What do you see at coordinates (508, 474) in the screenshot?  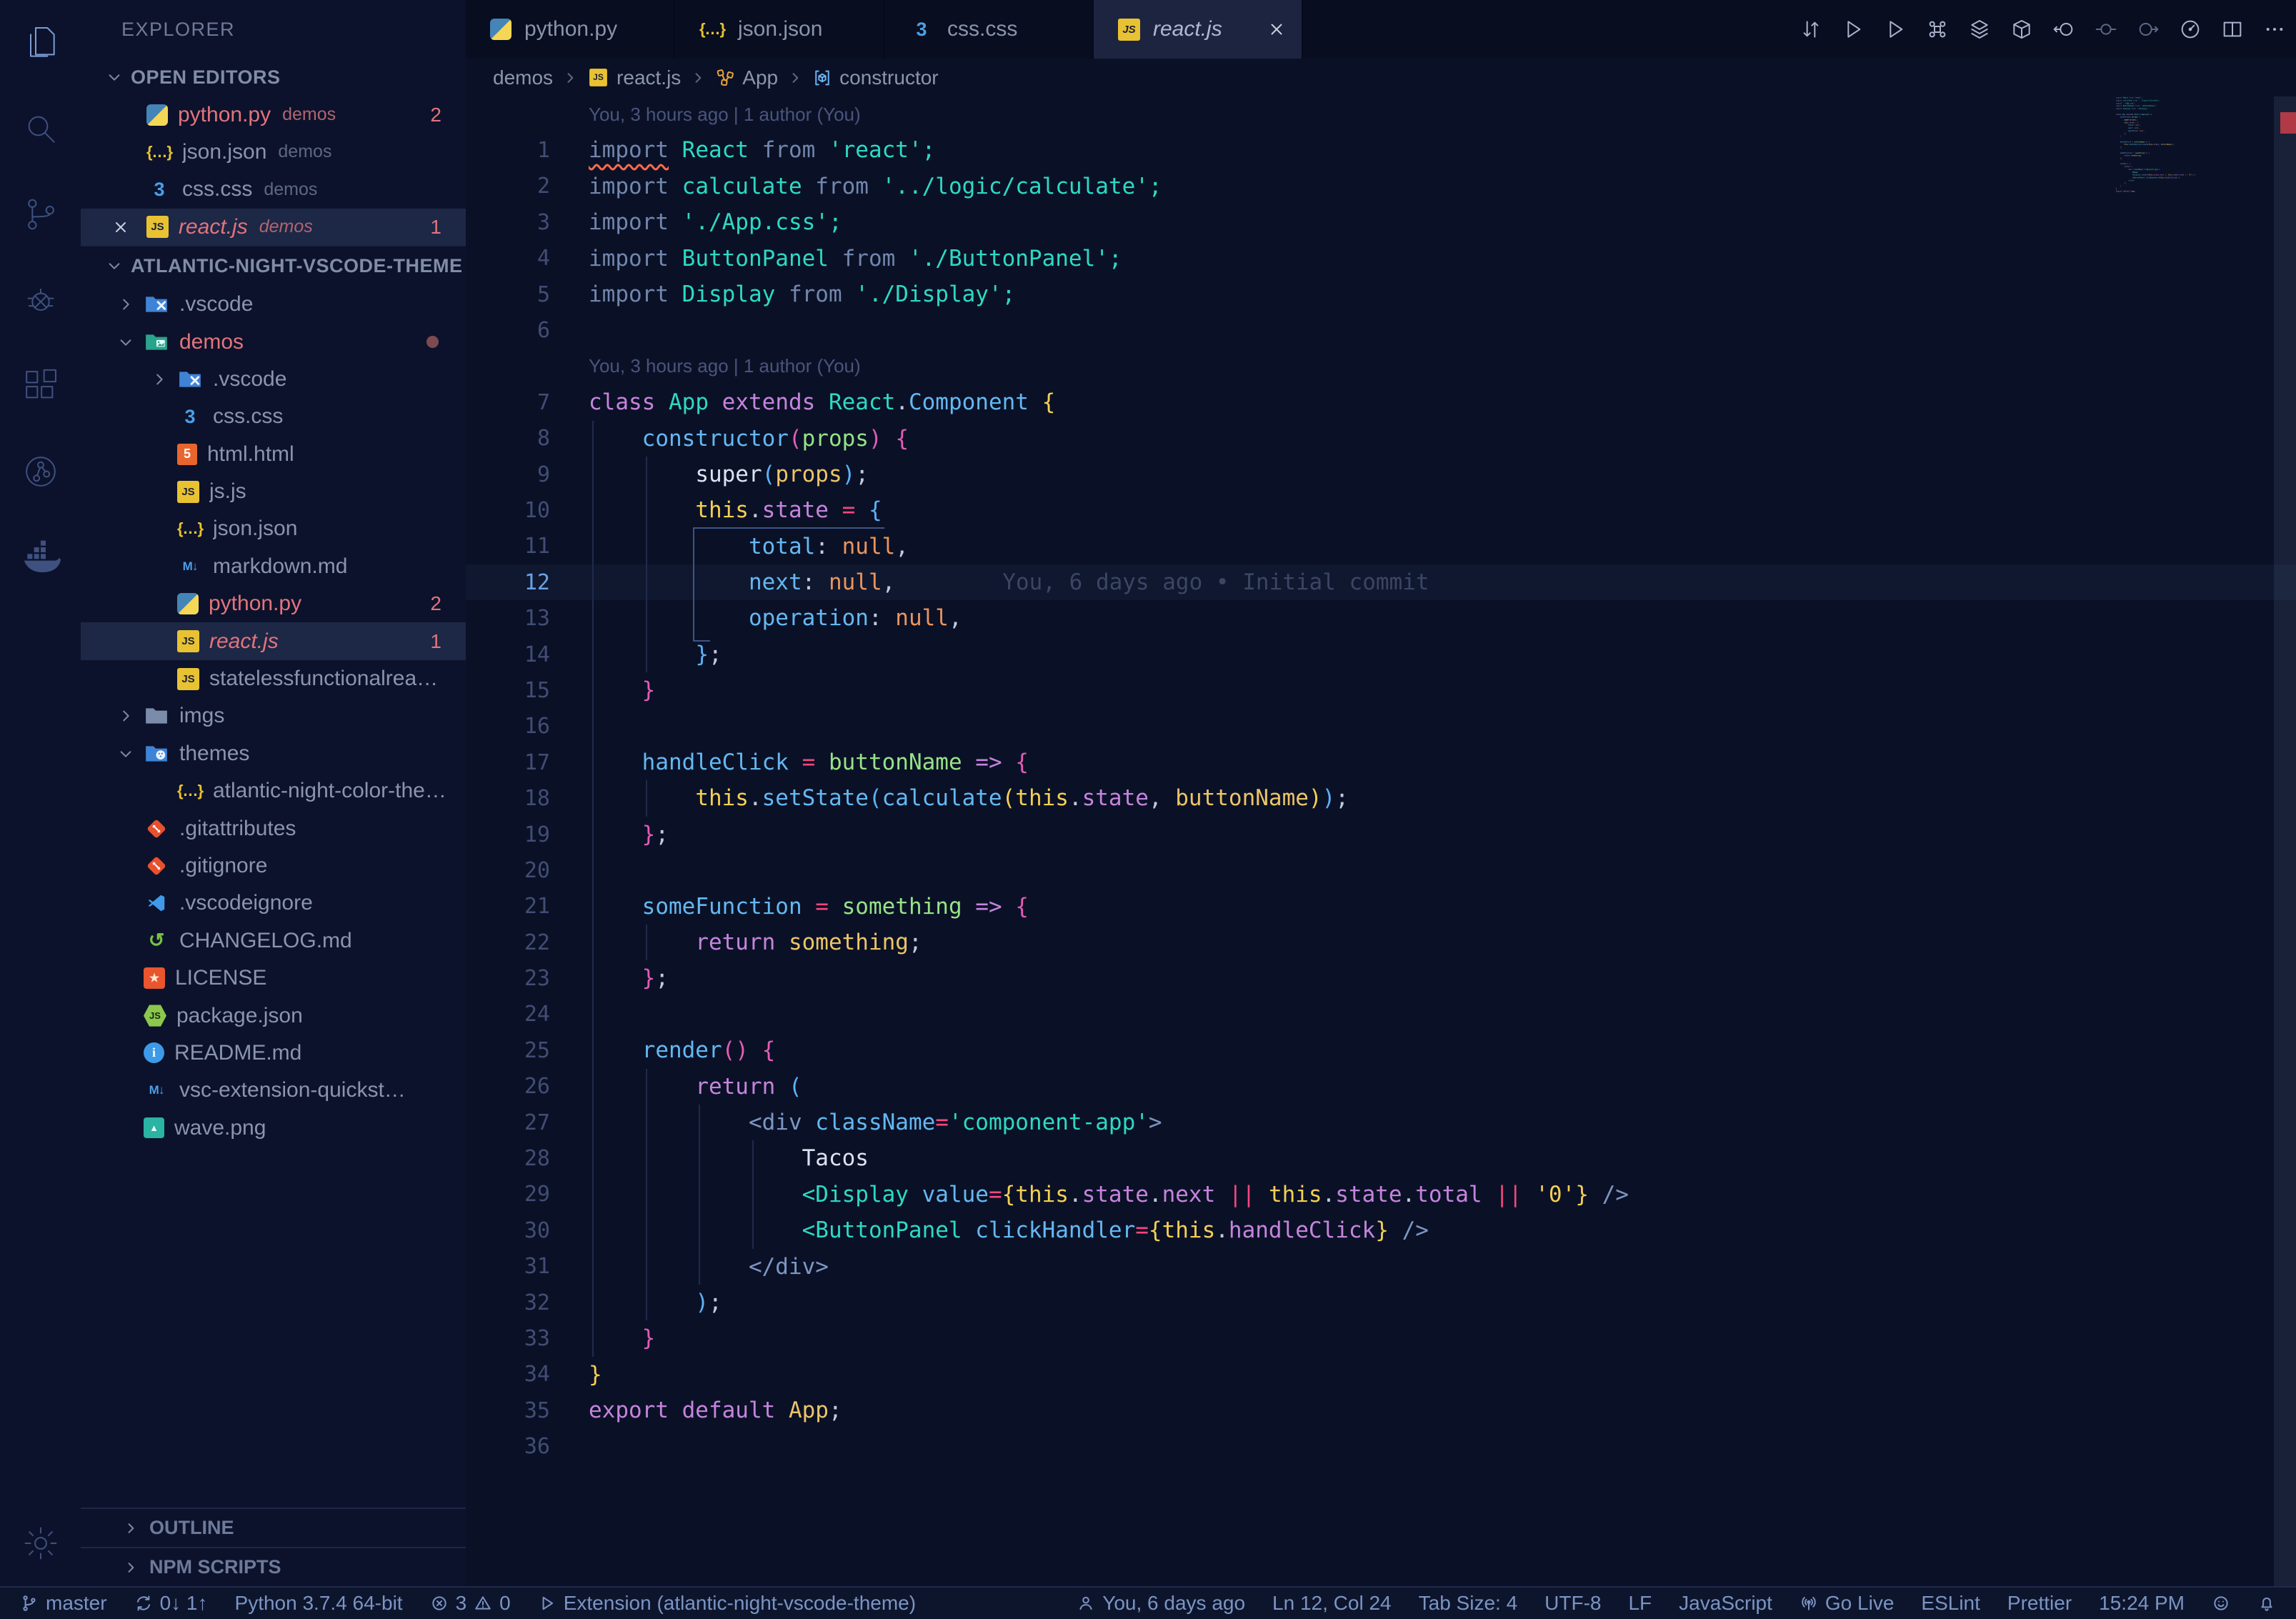 I see `line-number: 9` at bounding box center [508, 474].